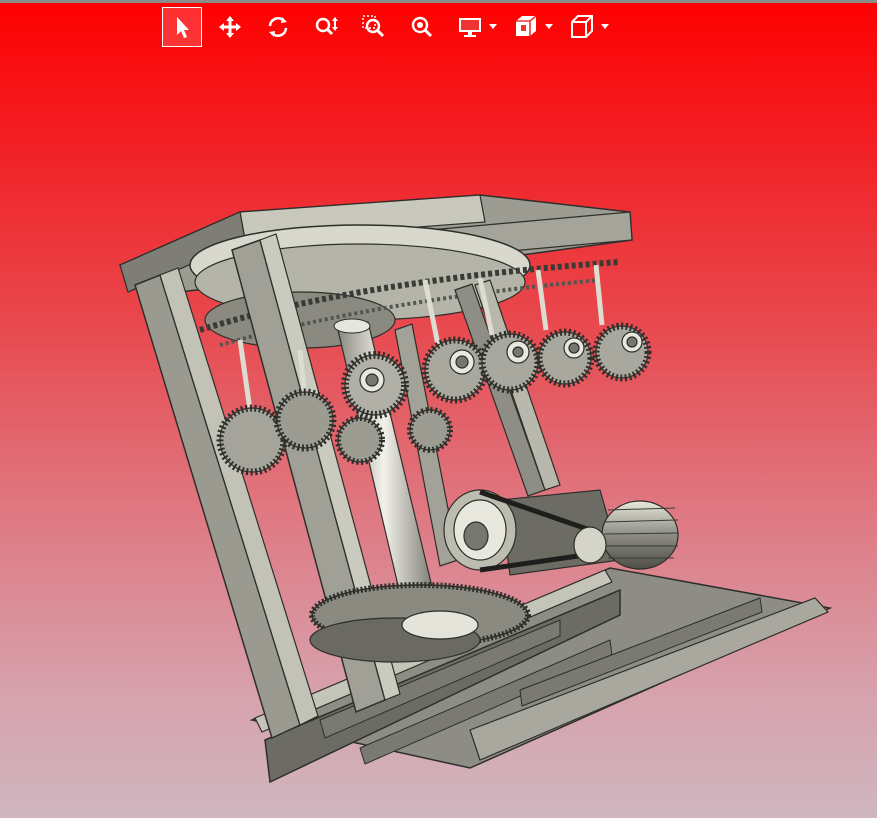 Image resolution: width=877 pixels, height=818 pixels. I want to click on top-frame, so click(375, 271).